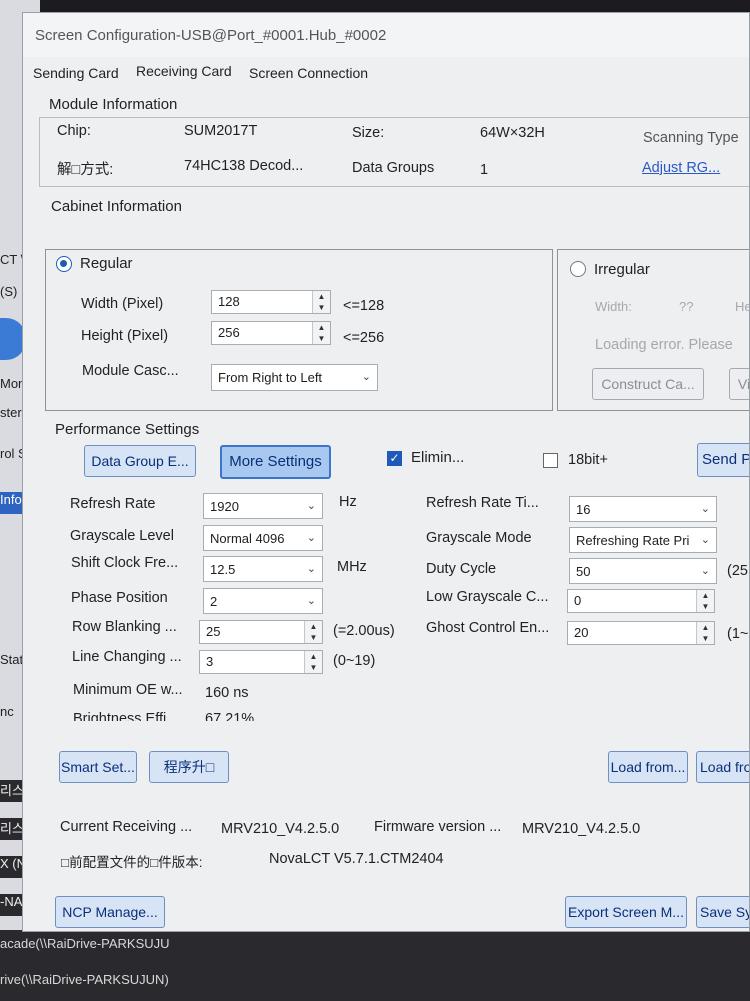  I want to click on send-button: Send P, so click(723, 460).